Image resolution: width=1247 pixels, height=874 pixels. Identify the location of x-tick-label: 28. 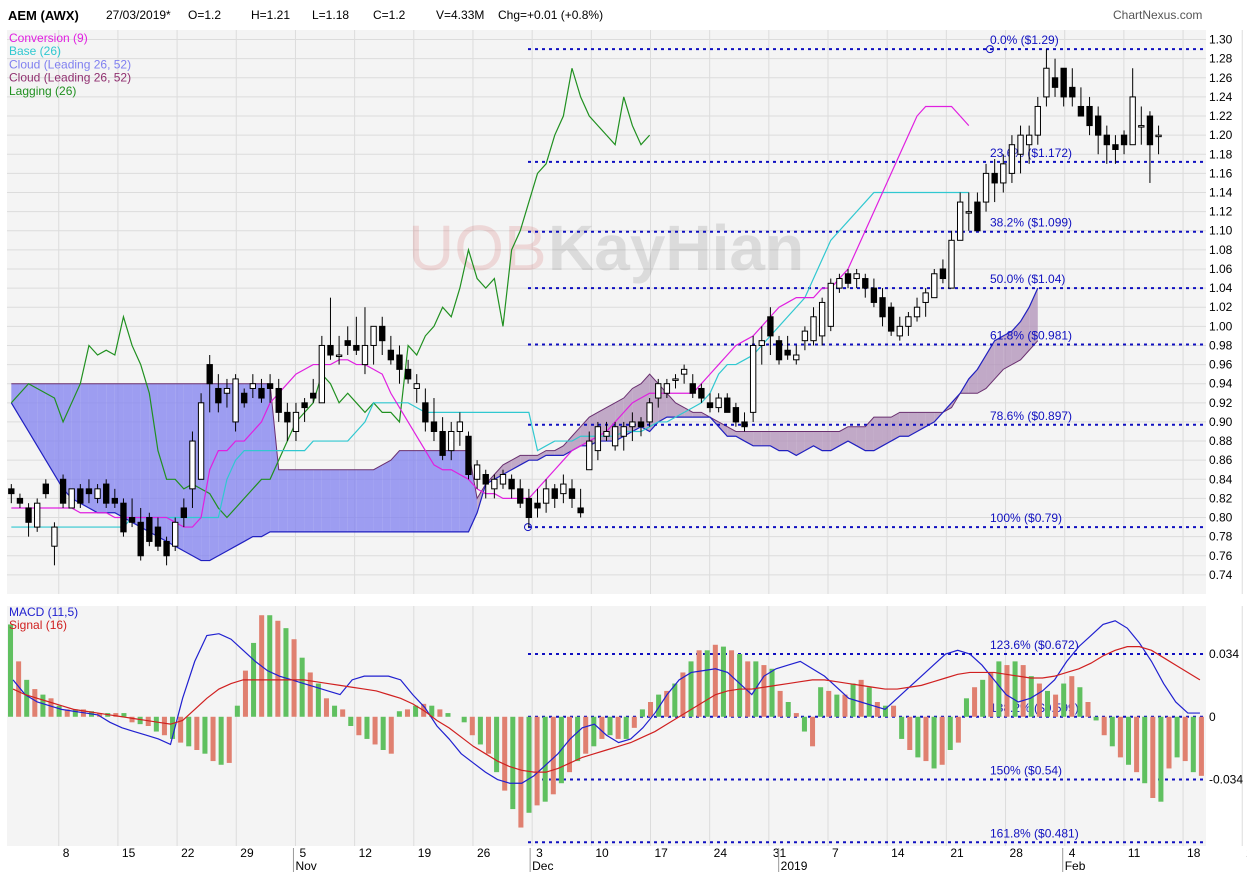
(1017, 853).